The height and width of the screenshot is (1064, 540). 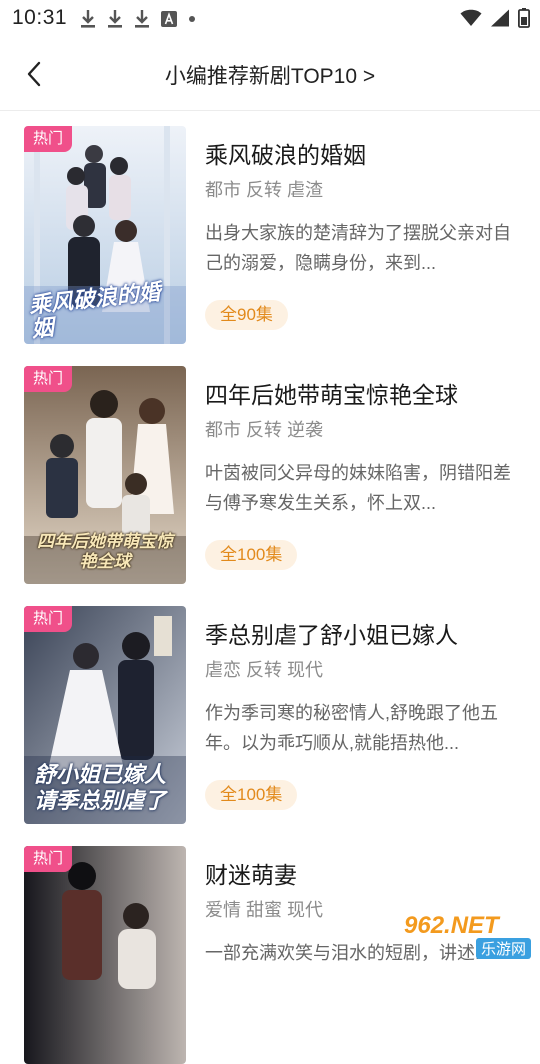 I want to click on drama-tags: 都市 反转 逆袭, so click(x=266, y=429).